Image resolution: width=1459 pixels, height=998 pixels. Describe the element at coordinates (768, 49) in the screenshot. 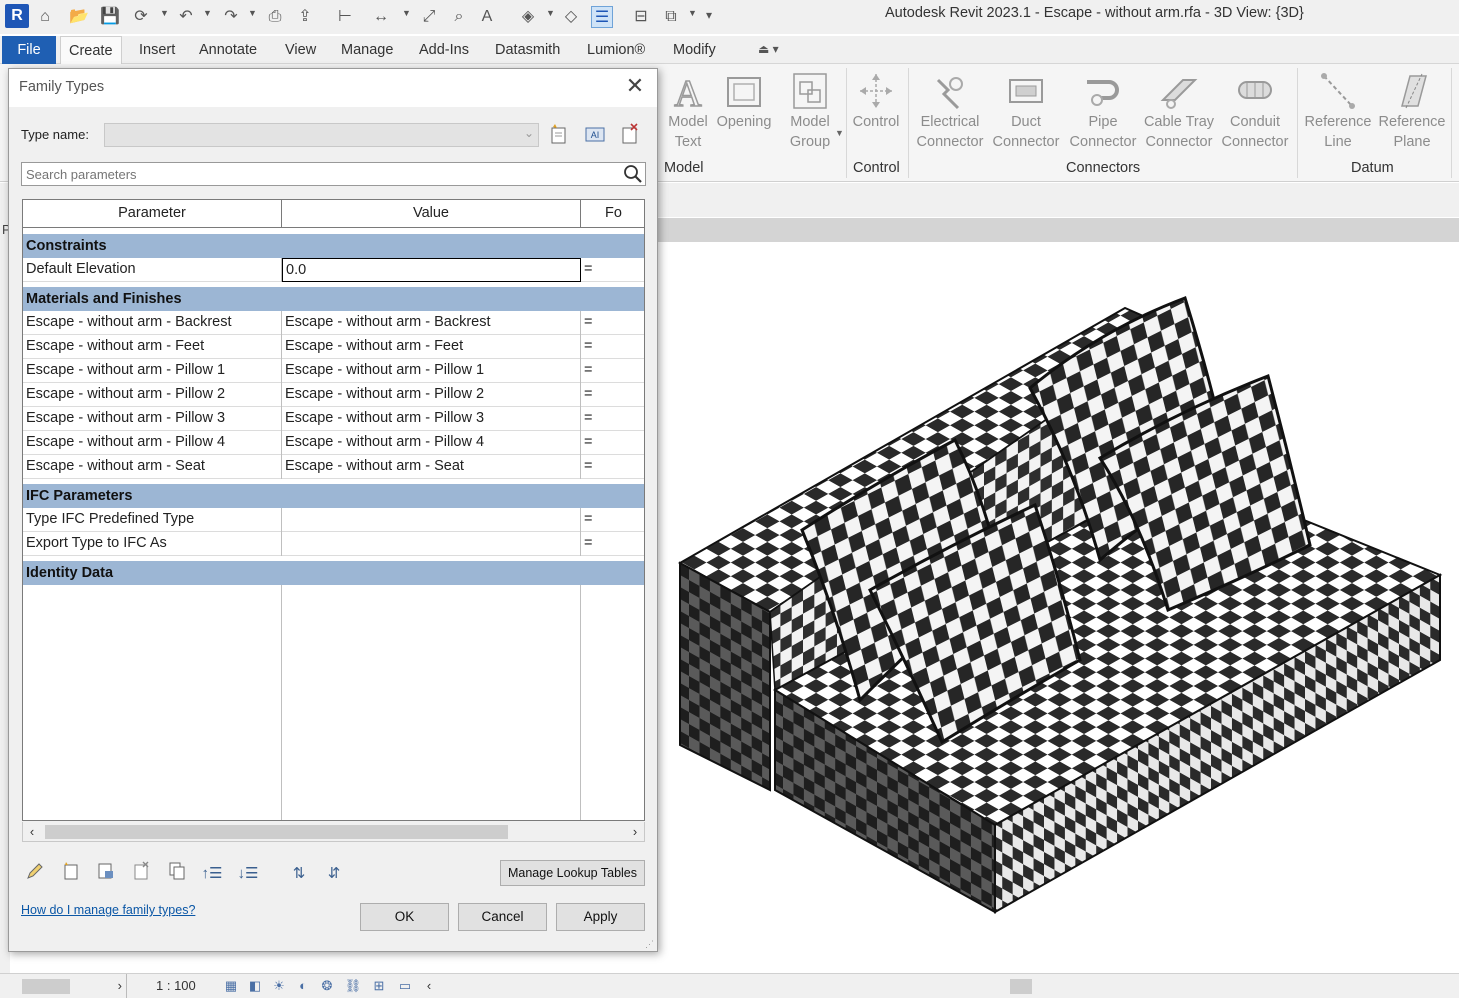

I see `ribbon-display-options-icon: ⏏ ▾` at that location.